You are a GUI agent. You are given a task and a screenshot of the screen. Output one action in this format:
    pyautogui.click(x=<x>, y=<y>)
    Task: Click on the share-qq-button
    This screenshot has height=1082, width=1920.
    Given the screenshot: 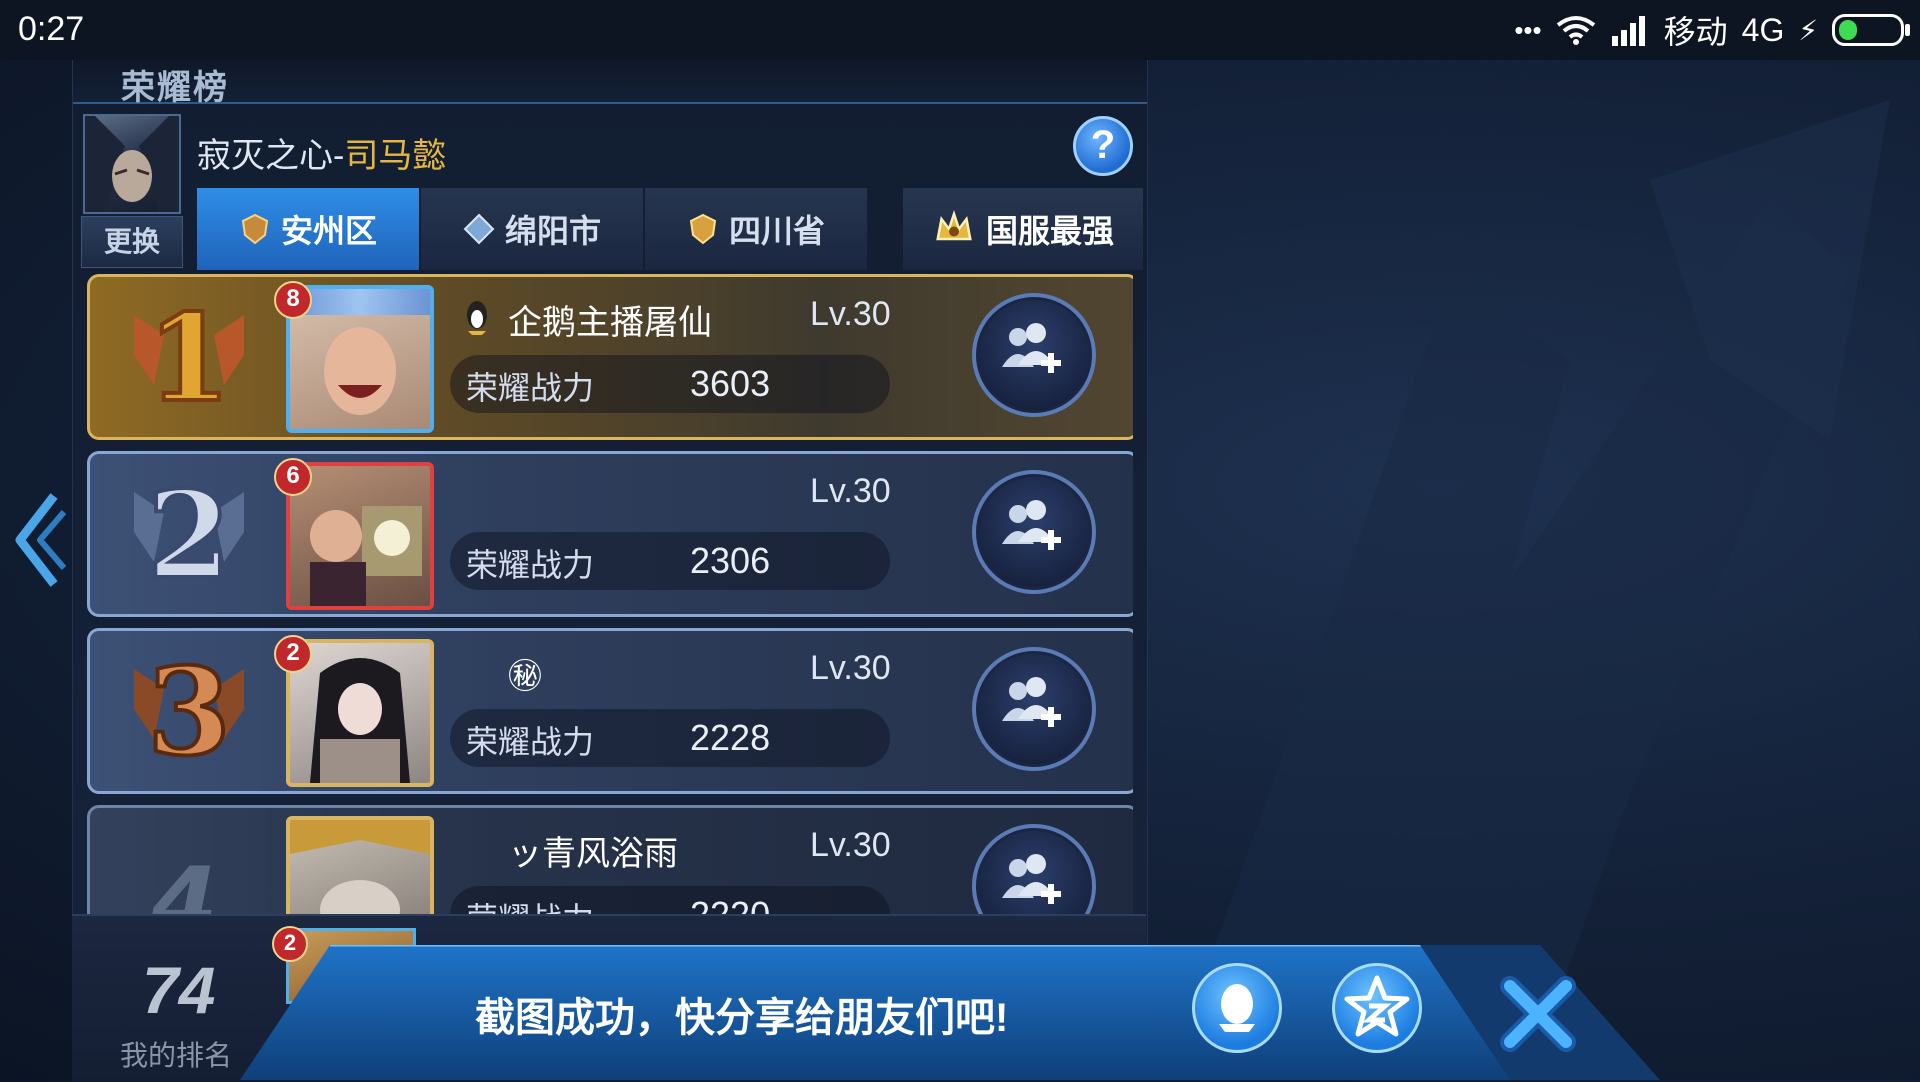 What is the action you would take?
    pyautogui.click(x=1237, y=1008)
    